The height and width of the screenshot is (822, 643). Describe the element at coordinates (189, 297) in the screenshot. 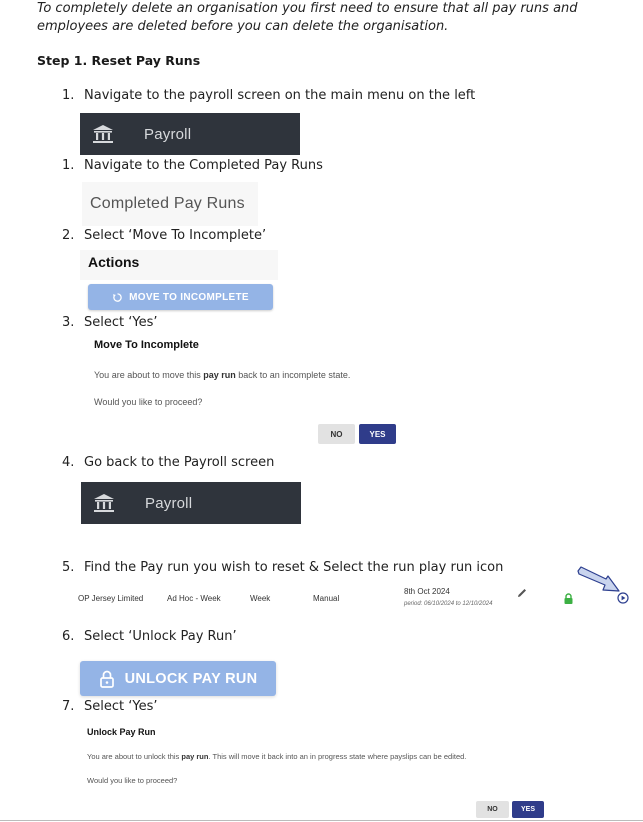

I see `move-to-incomplete-label: MOVE TO INCOMPLETE` at that location.